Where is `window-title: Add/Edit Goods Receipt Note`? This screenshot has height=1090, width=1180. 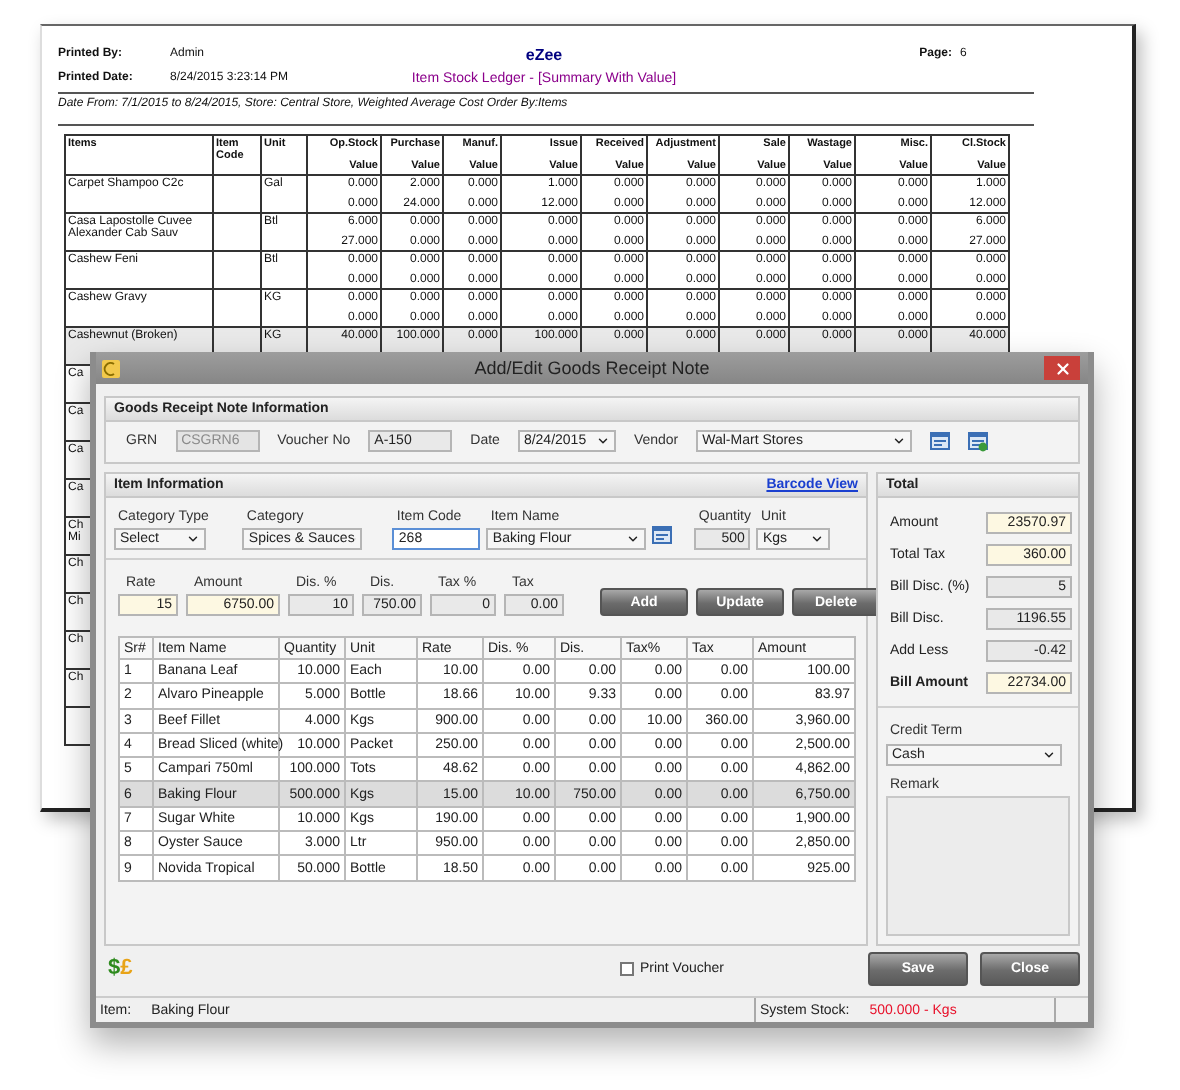 window-title: Add/Edit Goods Receipt Note is located at coordinates (592, 368).